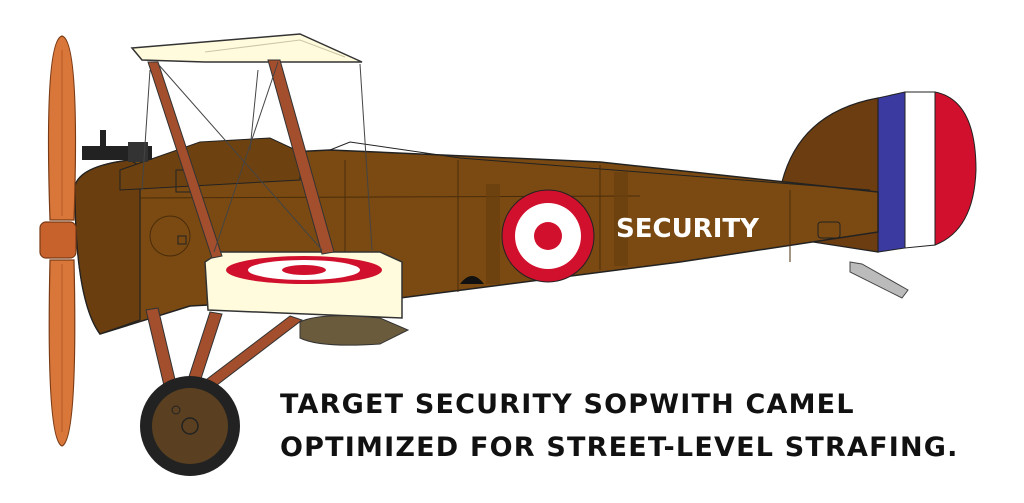  Describe the element at coordinates (354, 330) in the screenshot. I see `bomb` at that location.